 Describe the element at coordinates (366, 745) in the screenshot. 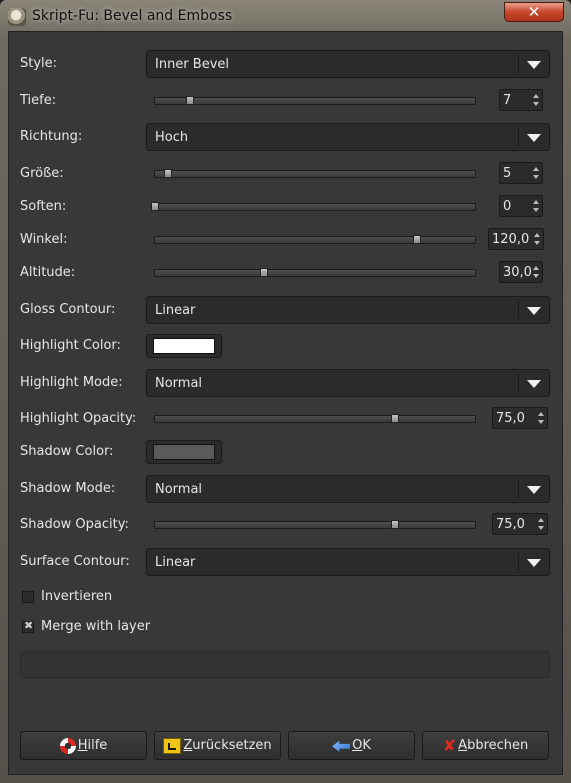

I see `ok-label: K` at that location.